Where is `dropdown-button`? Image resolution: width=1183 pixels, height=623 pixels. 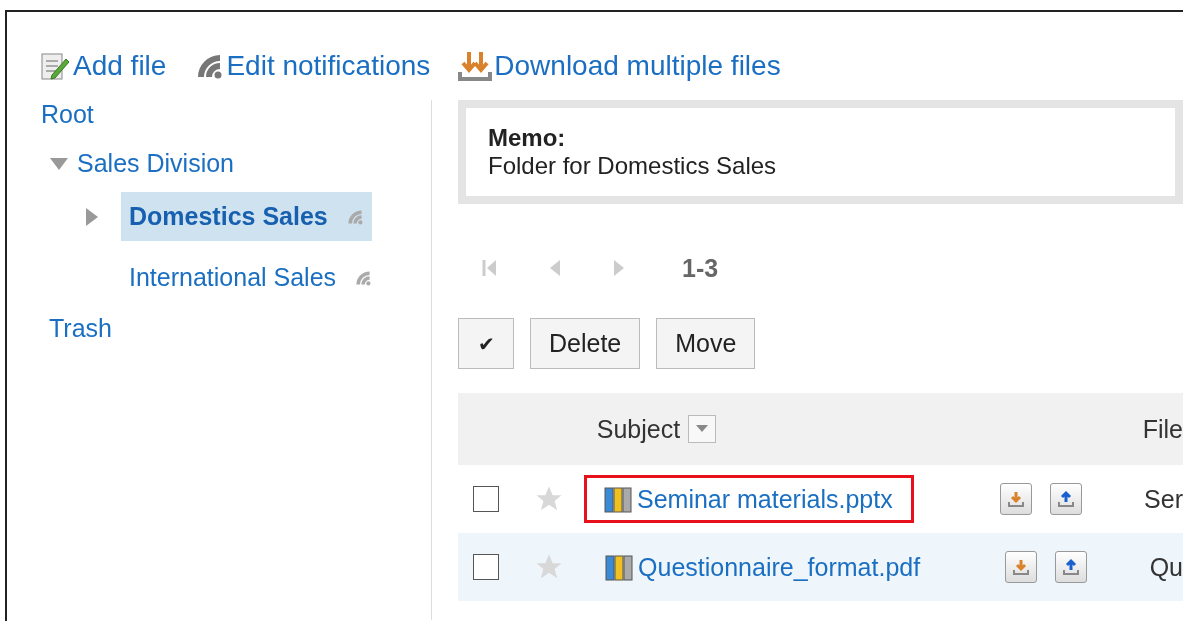
dropdown-button is located at coordinates (702, 429).